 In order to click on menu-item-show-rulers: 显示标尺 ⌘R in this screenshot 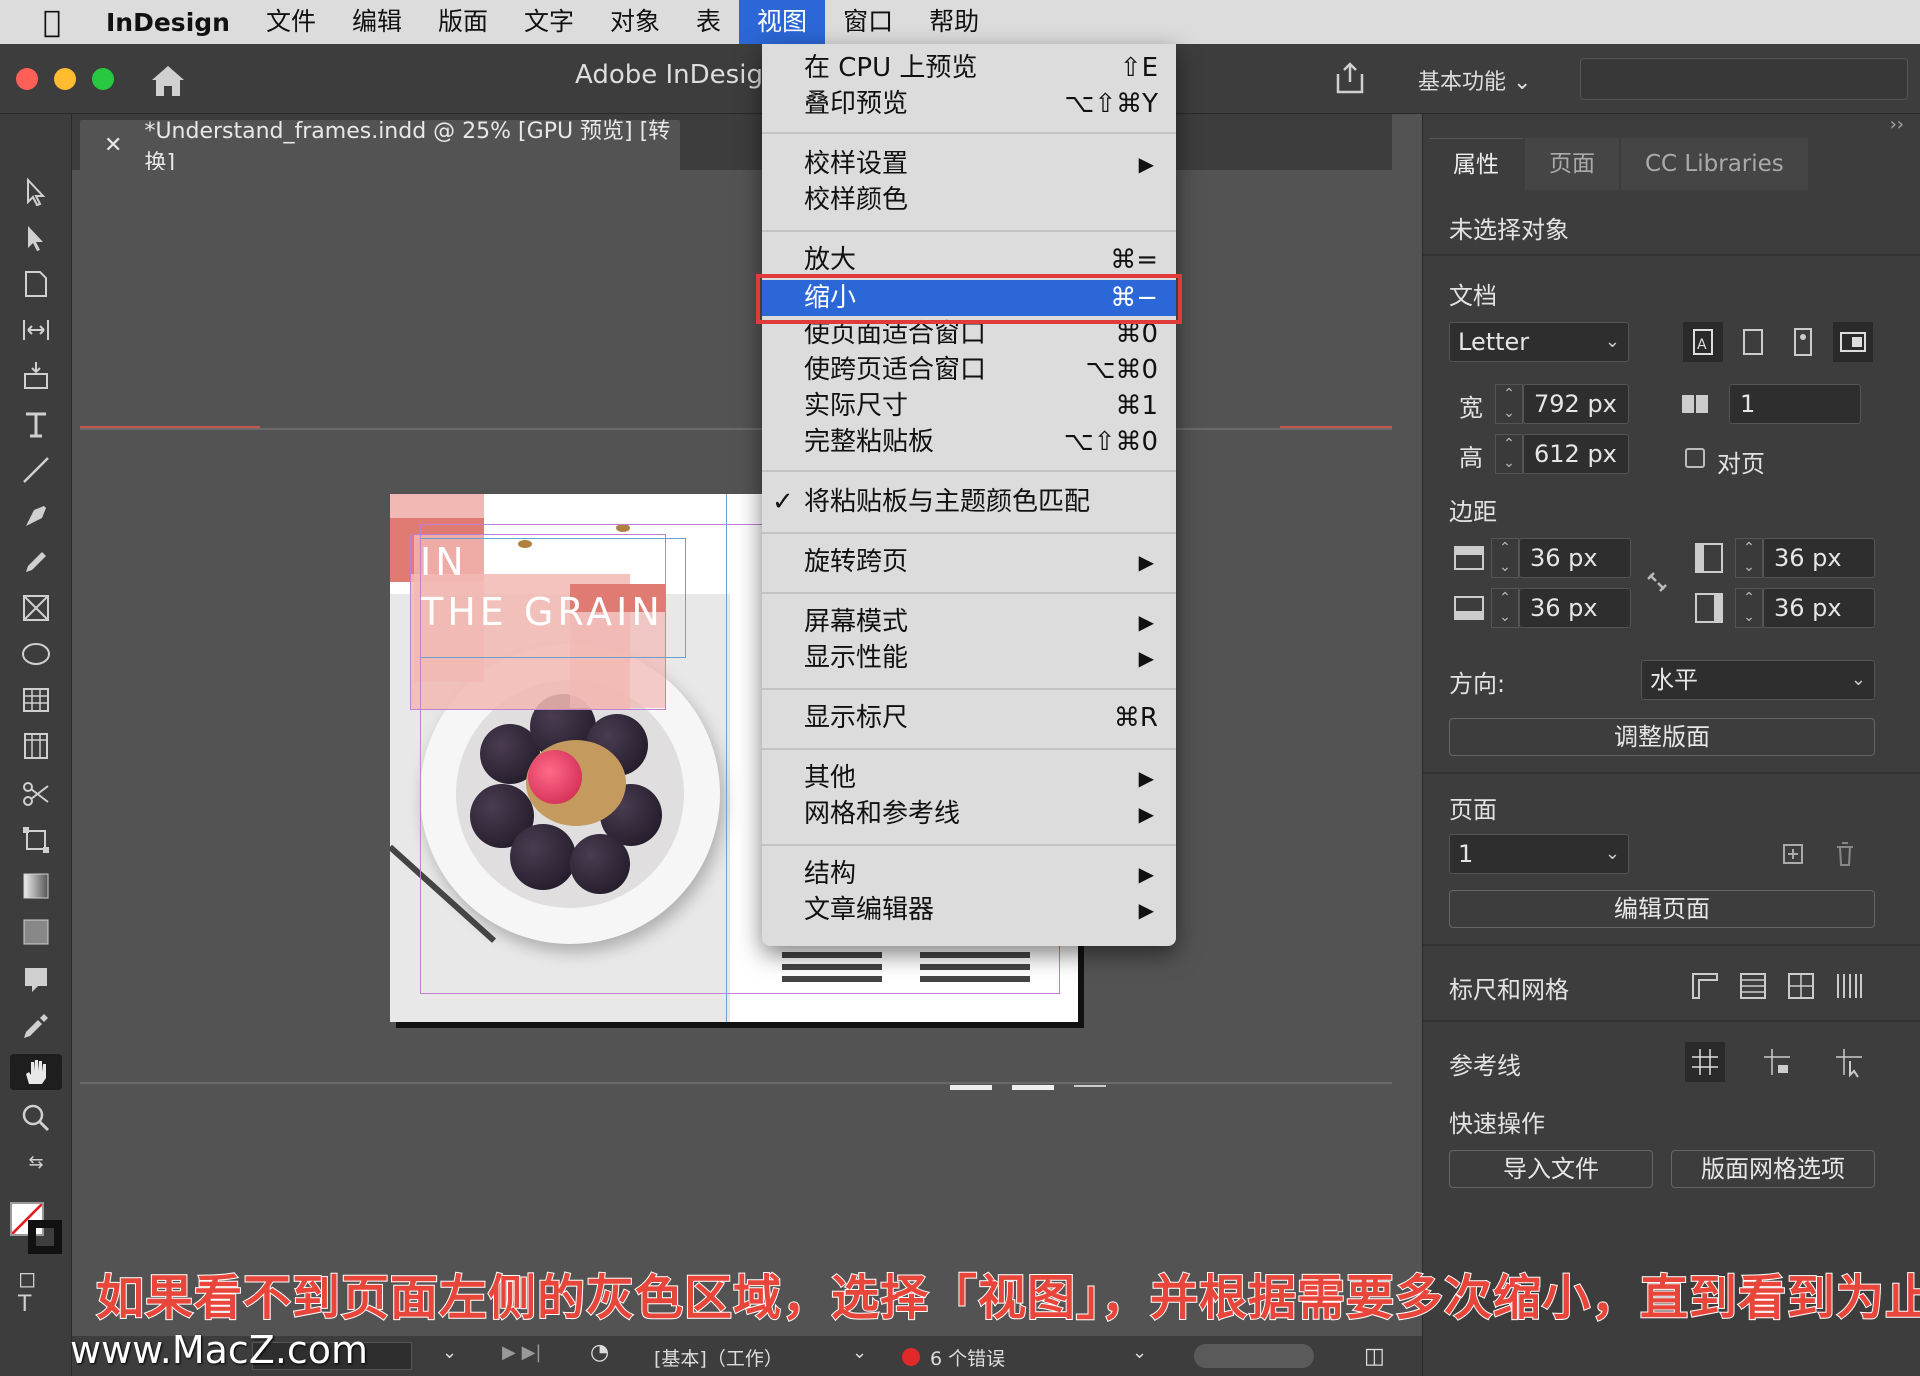, I will do `click(969, 718)`.